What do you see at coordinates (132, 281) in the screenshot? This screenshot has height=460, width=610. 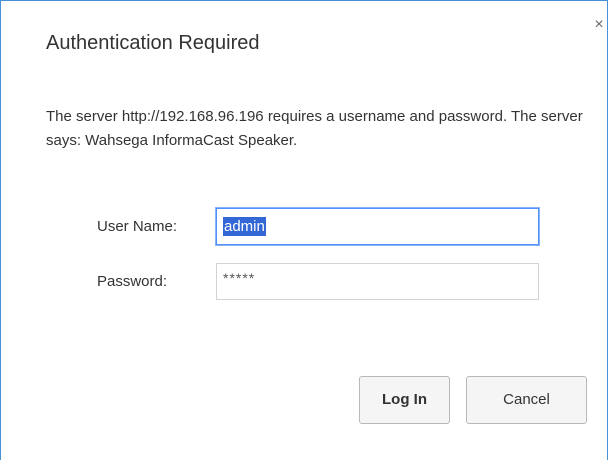 I see `password-label: Password:` at bounding box center [132, 281].